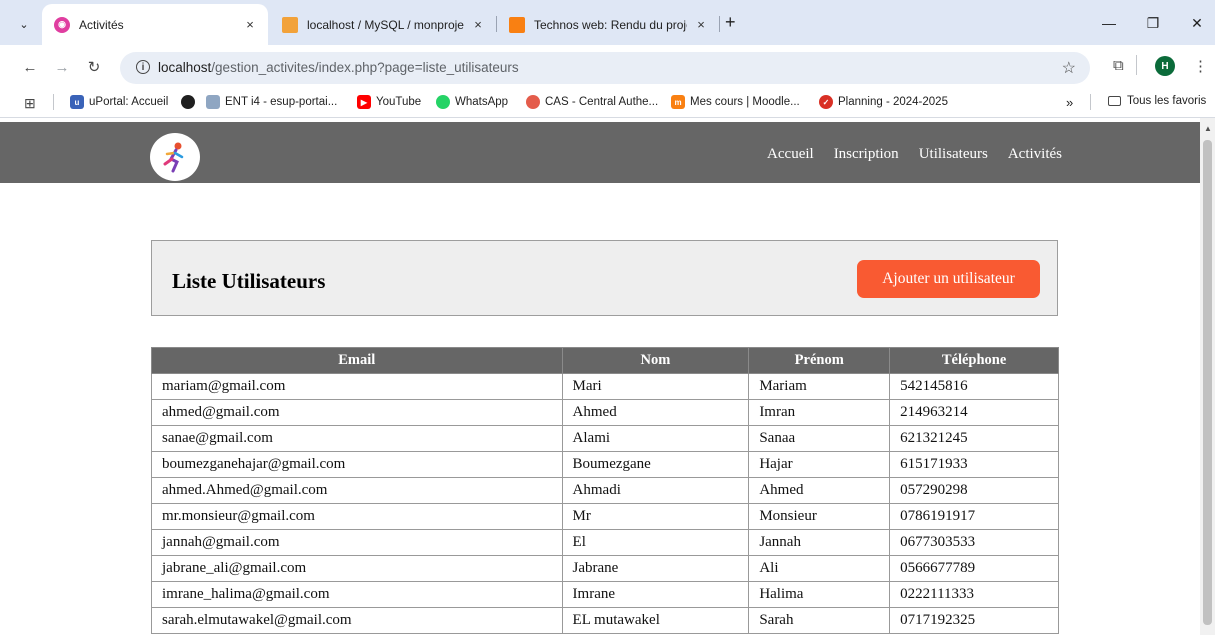 The width and height of the screenshot is (1215, 635). What do you see at coordinates (357, 620) in the screenshot?
I see `cell-email: sarah.elmutawakel@gmail.com` at bounding box center [357, 620].